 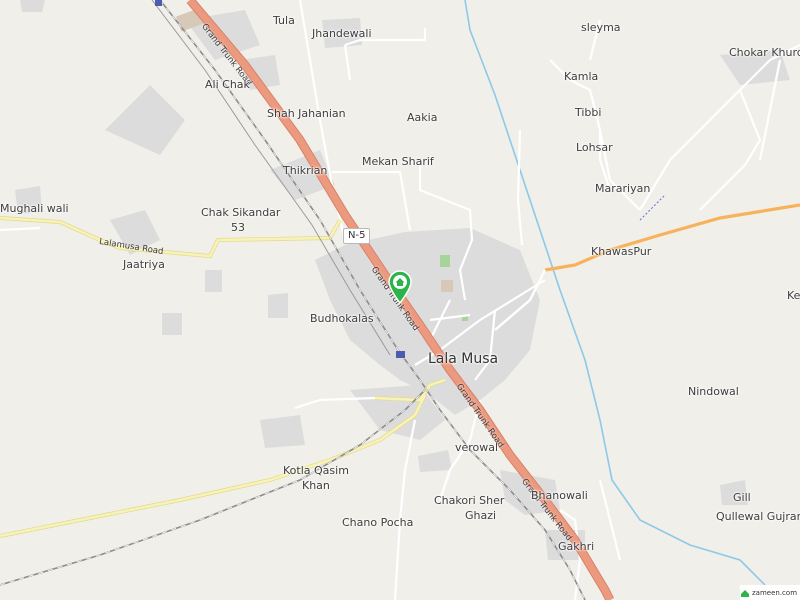 What do you see at coordinates (594, 147) in the screenshot?
I see `place-label: Lohsar` at bounding box center [594, 147].